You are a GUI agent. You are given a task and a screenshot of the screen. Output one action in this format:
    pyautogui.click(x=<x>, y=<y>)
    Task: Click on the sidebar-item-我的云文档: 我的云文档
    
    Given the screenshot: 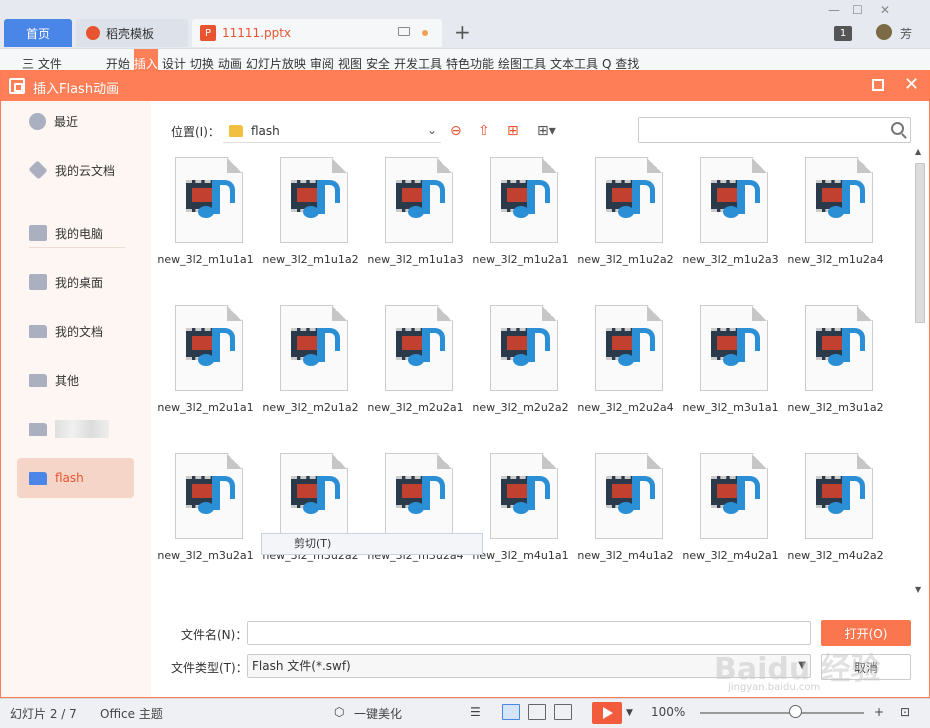 What is the action you would take?
    pyautogui.click(x=75, y=170)
    